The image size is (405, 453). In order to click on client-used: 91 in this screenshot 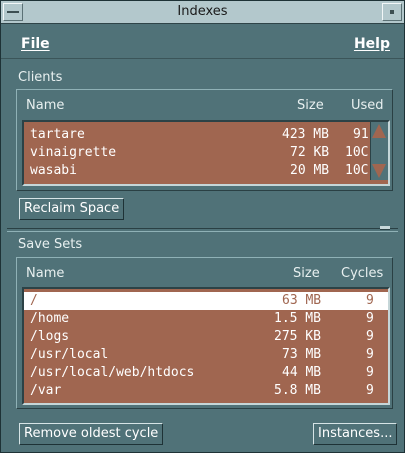, I will do `click(361, 134)`.